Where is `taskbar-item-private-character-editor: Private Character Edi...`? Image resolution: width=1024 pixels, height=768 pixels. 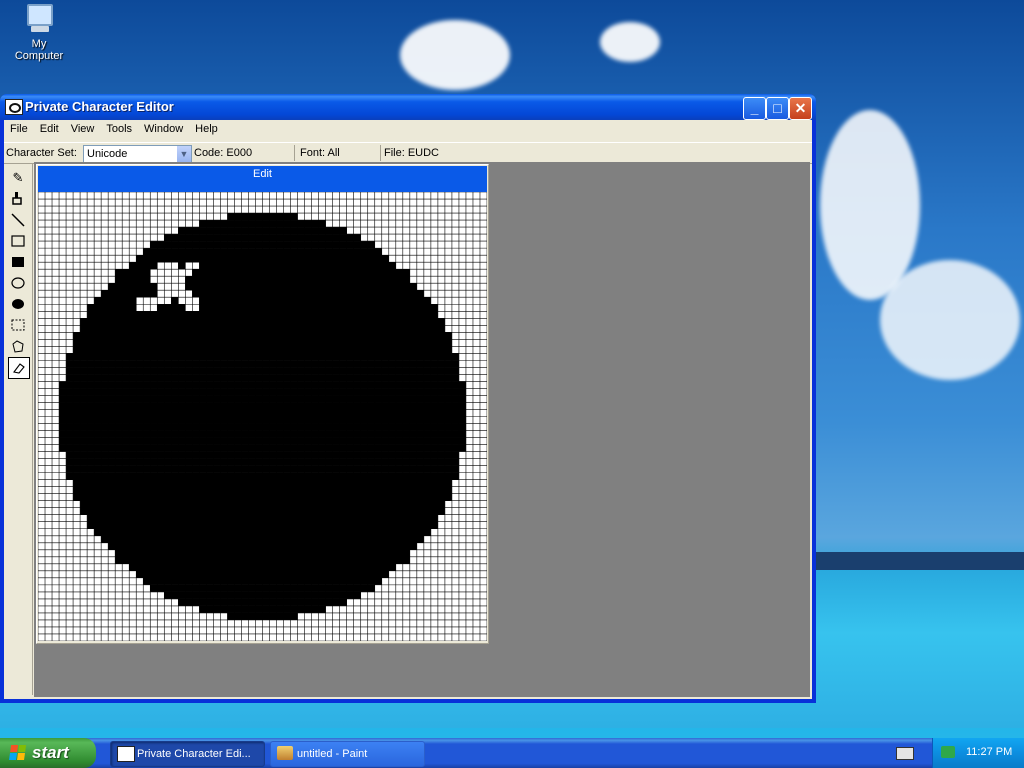 taskbar-item-private-character-editor: Private Character Edi... is located at coordinates (187, 754).